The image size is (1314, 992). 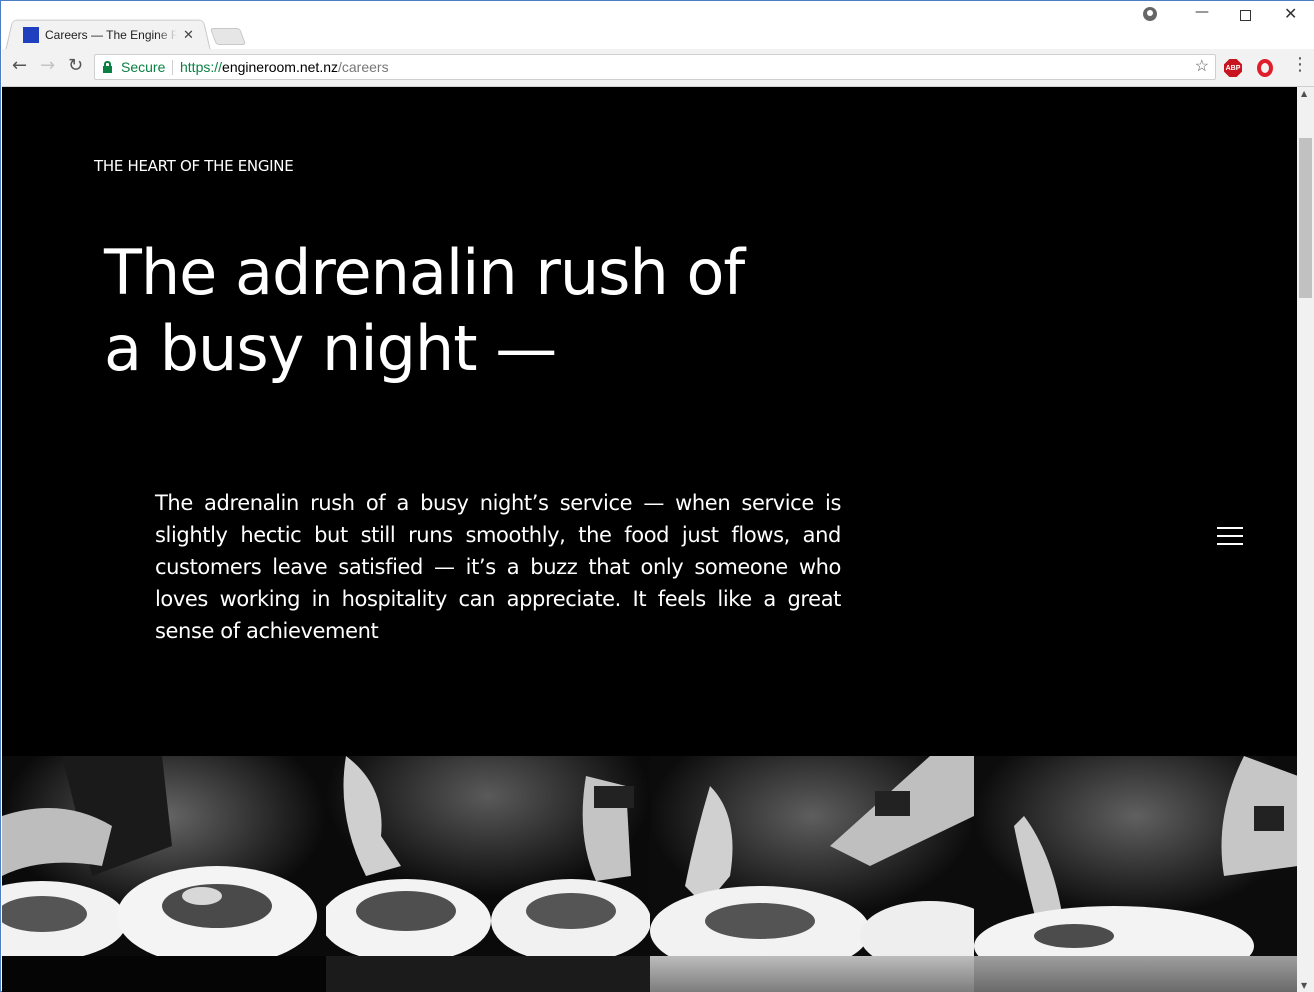 I want to click on tab-content: Careers — The Engine Room ✕, so click(x=110, y=35).